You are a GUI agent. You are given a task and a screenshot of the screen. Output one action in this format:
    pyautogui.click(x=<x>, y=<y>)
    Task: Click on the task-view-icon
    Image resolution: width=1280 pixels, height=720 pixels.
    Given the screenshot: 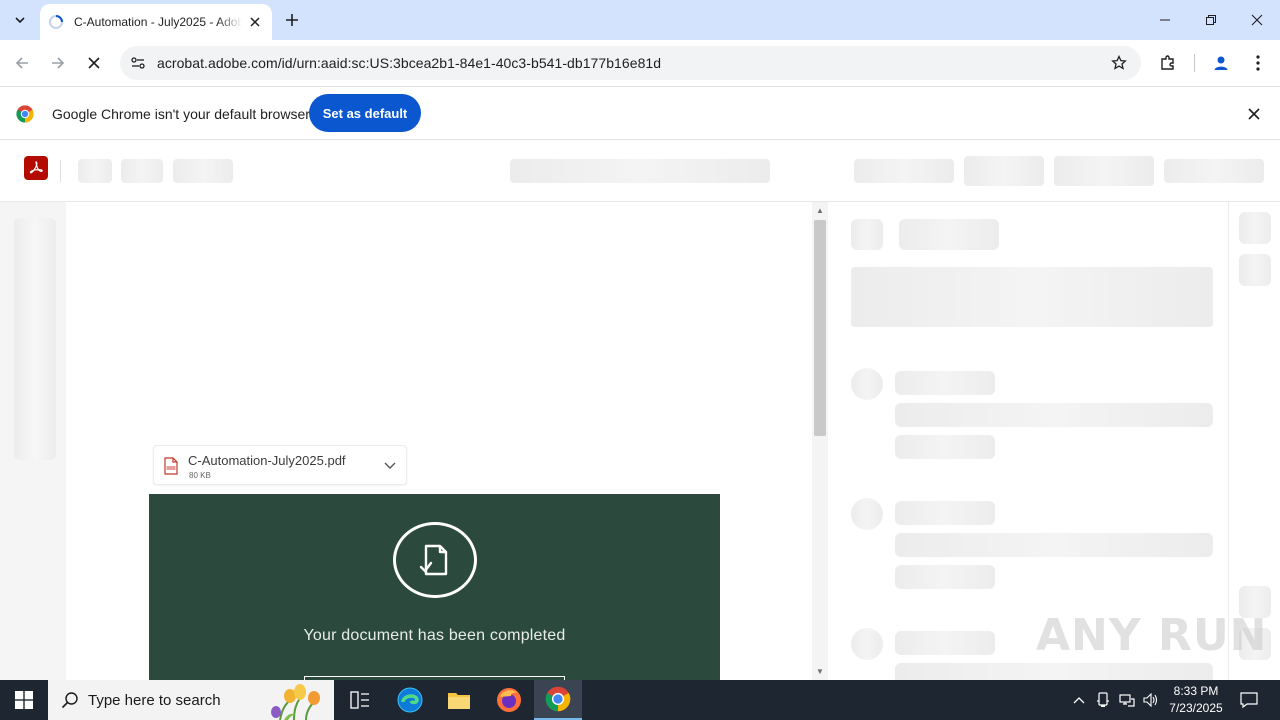 What is the action you would take?
    pyautogui.click(x=359, y=700)
    